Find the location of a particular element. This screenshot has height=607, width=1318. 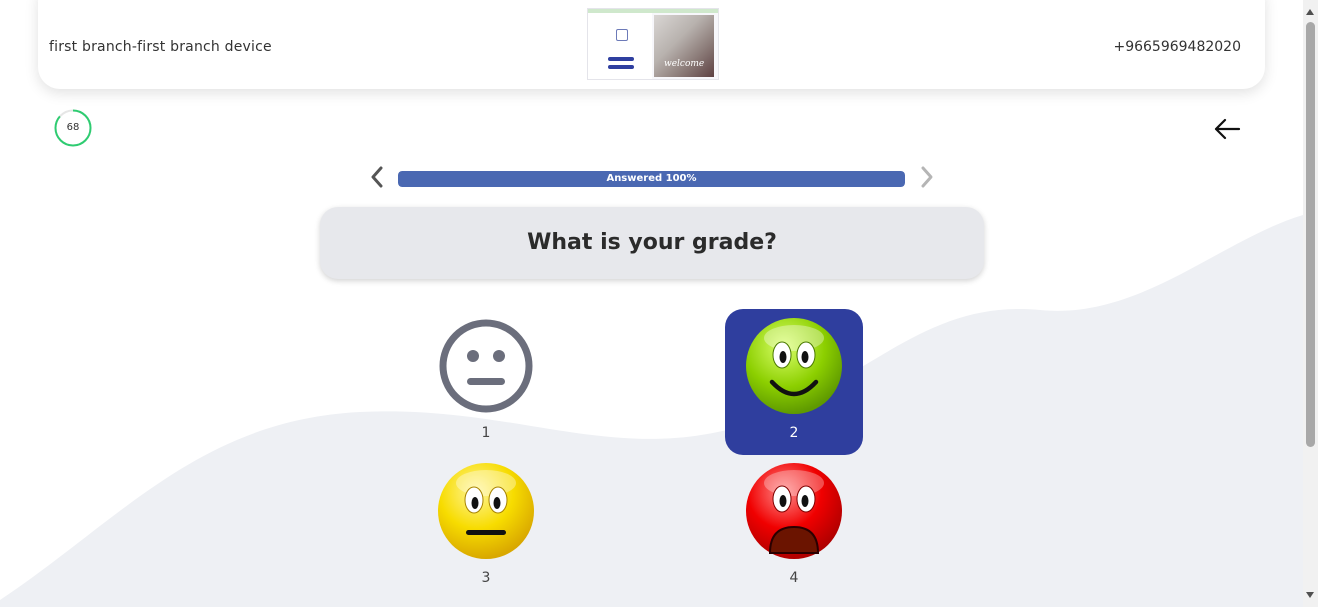

happy-face-icon is located at coordinates (794, 366).